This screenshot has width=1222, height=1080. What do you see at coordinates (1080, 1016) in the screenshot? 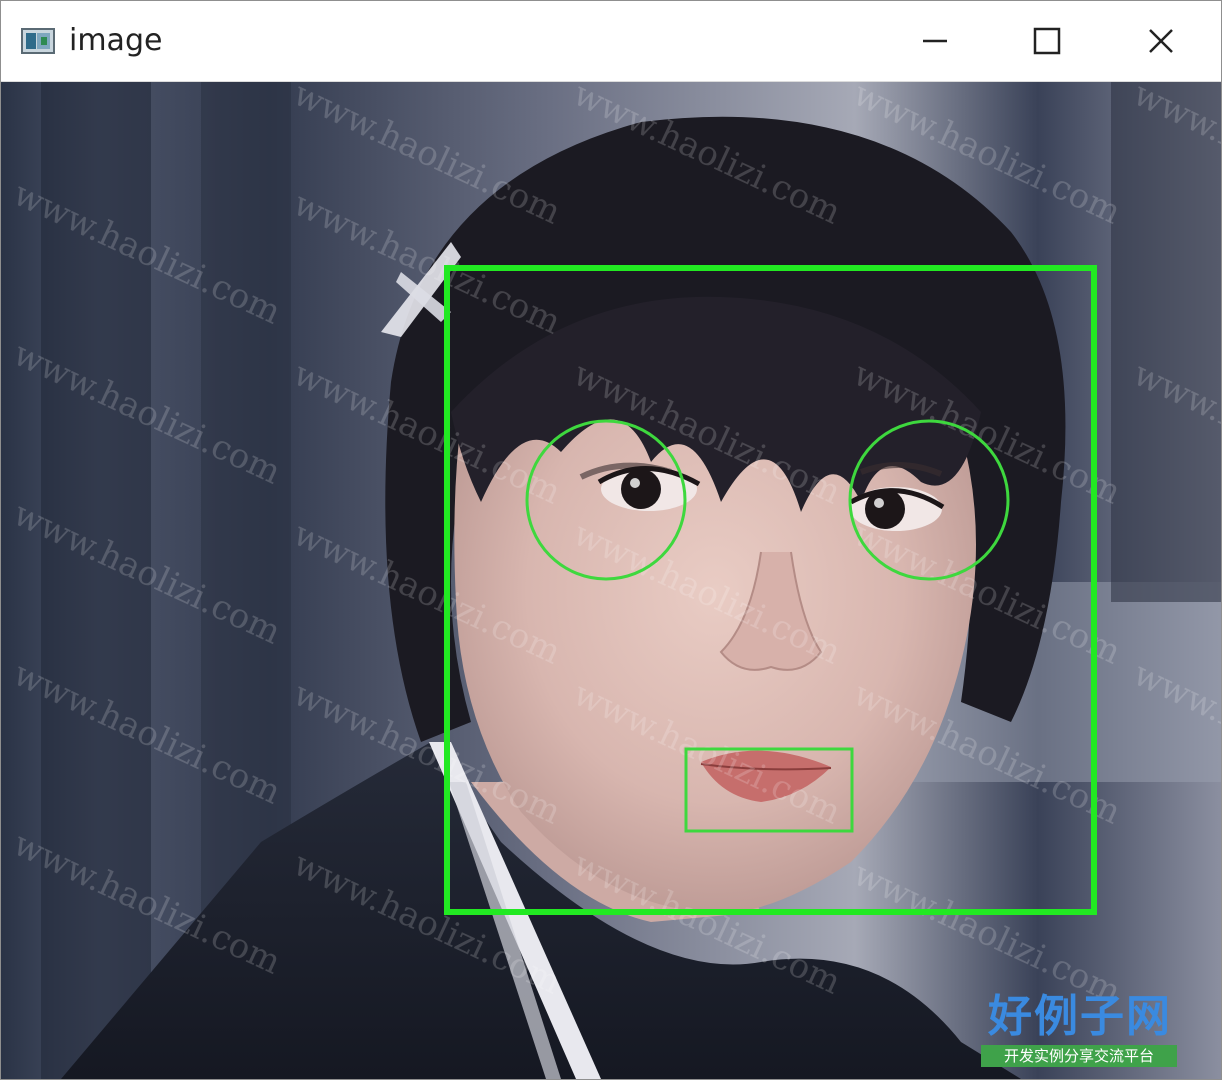
I see `logo-title: 好例子网` at bounding box center [1080, 1016].